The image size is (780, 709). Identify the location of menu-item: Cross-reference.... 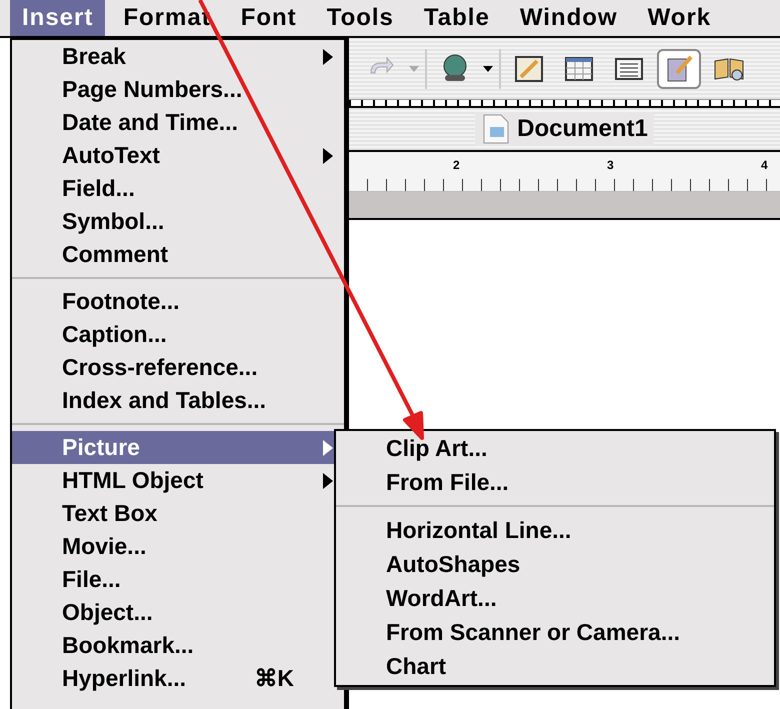
(178, 367).